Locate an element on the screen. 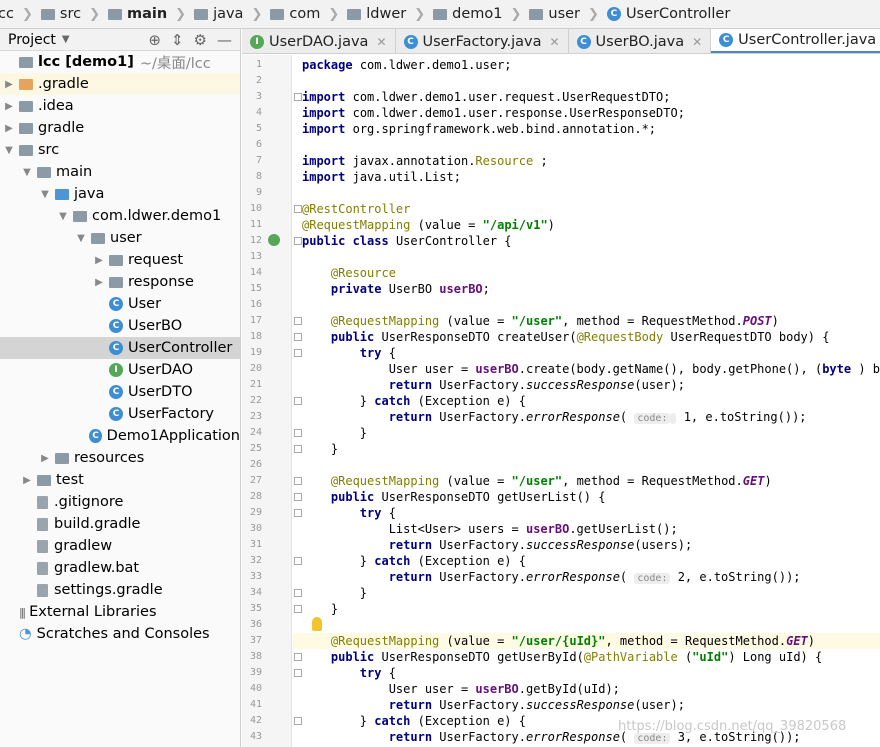 The height and width of the screenshot is (747, 880). tree-item: ||| External Libraries is located at coordinates (120, 612).